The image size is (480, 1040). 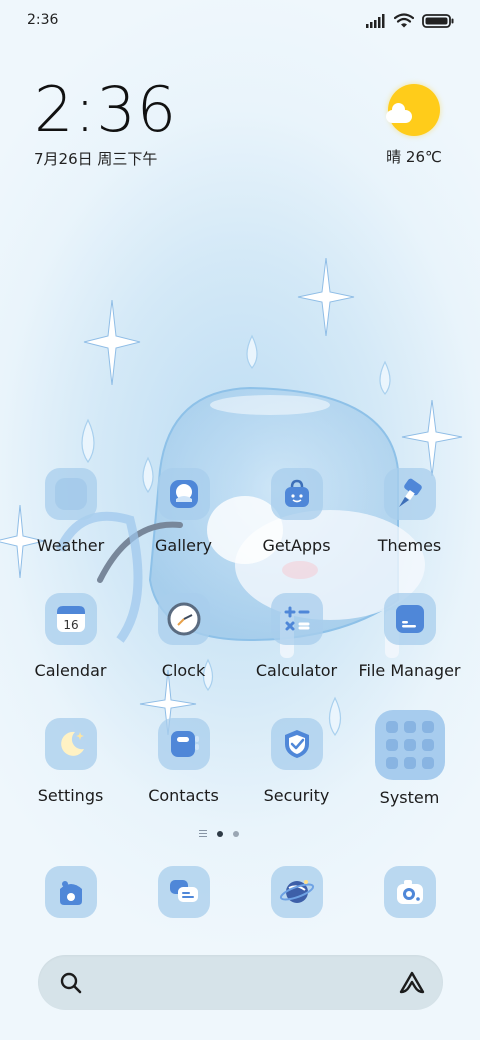 What do you see at coordinates (96, 159) in the screenshot?
I see `clock-date: 7月26日 周三下午` at bounding box center [96, 159].